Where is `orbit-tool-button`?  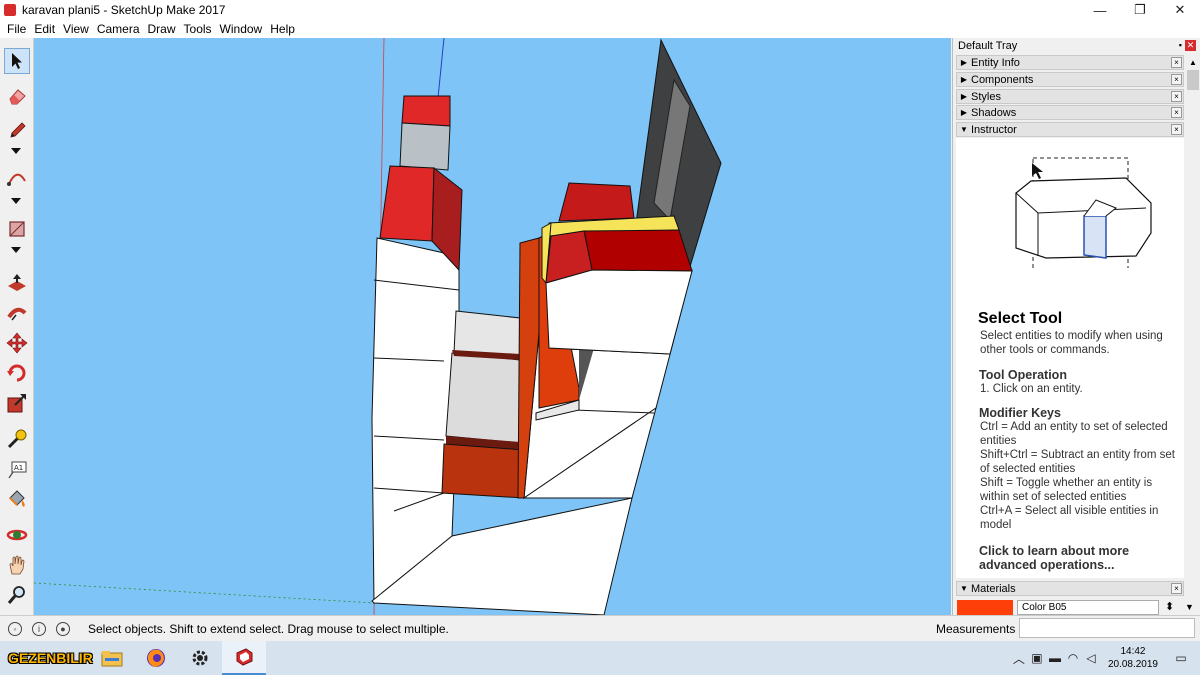 orbit-tool-button is located at coordinates (17, 535).